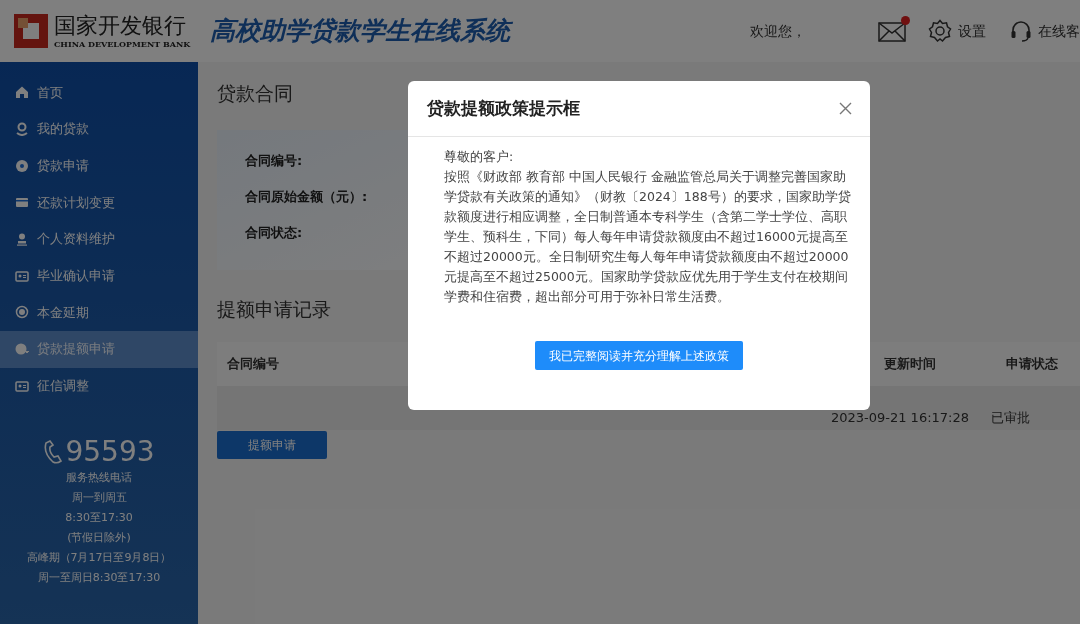 Image resolution: width=1080 pixels, height=624 pixels. Describe the element at coordinates (99, 478) in the screenshot. I see `hotline-info: 服务热线电话` at that location.